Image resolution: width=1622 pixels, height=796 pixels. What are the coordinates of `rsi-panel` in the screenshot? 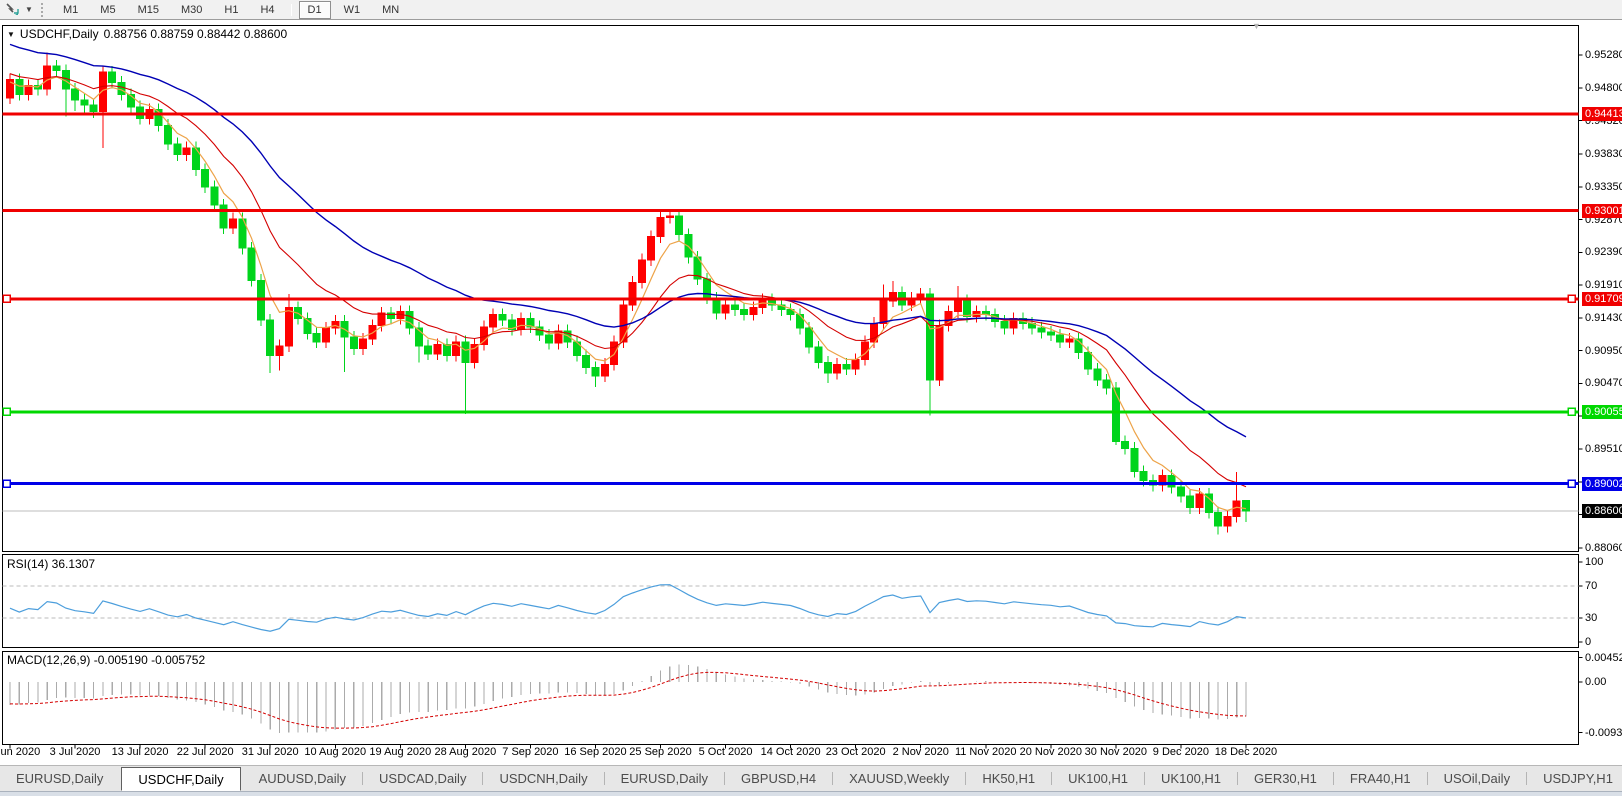 It's located at (790, 601).